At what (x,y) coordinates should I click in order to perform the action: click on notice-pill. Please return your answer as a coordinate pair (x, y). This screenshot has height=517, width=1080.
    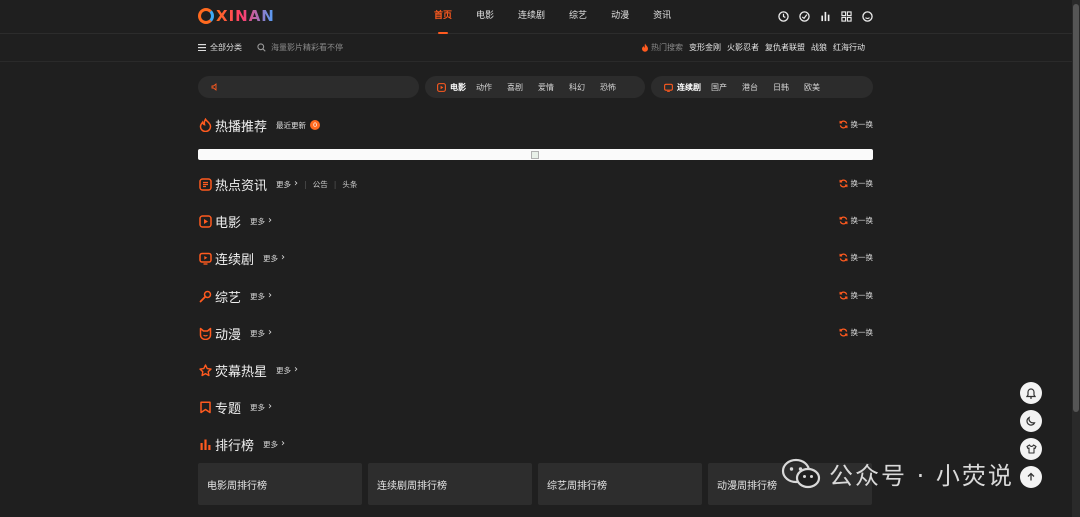
    Looking at the image, I should click on (308, 87).